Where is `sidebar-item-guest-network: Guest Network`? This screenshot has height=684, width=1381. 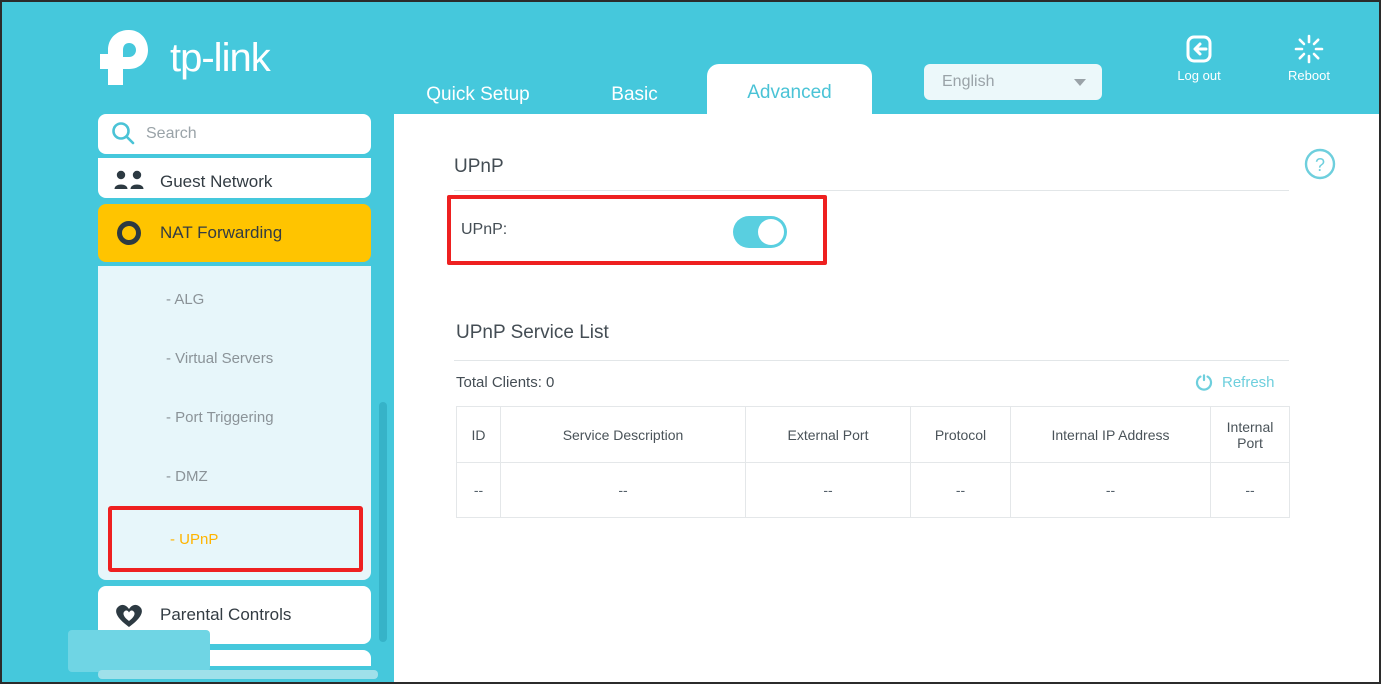
sidebar-item-guest-network: Guest Network is located at coordinates (234, 178).